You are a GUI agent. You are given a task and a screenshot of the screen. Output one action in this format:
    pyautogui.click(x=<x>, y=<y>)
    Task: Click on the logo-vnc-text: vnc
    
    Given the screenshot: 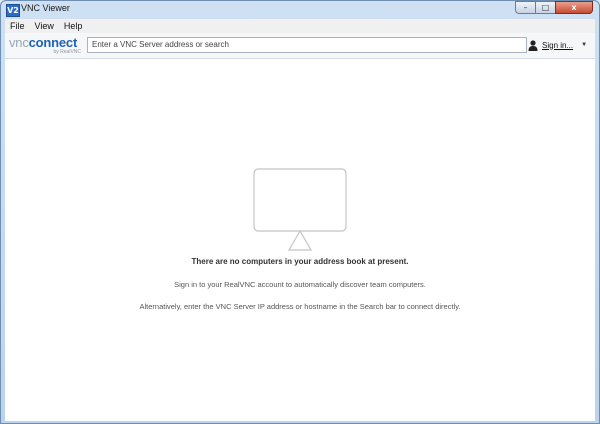 What is the action you would take?
    pyautogui.click(x=19, y=42)
    